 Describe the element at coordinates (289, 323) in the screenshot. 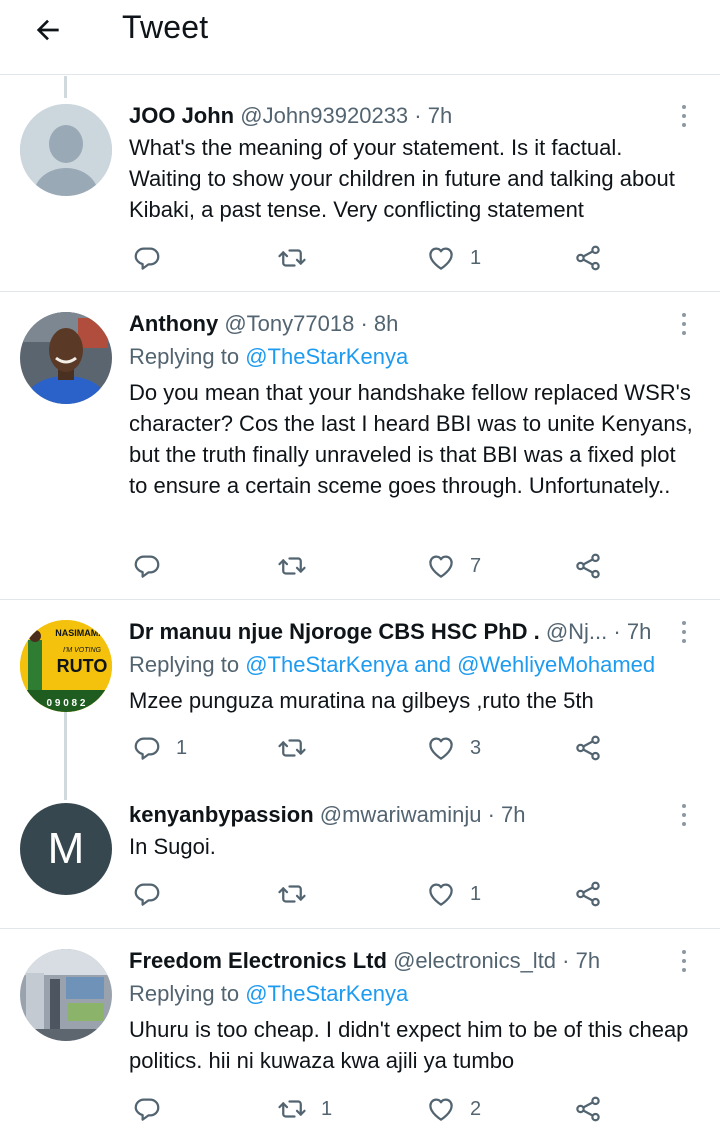

I see `user-handle: @Tony77018` at that location.